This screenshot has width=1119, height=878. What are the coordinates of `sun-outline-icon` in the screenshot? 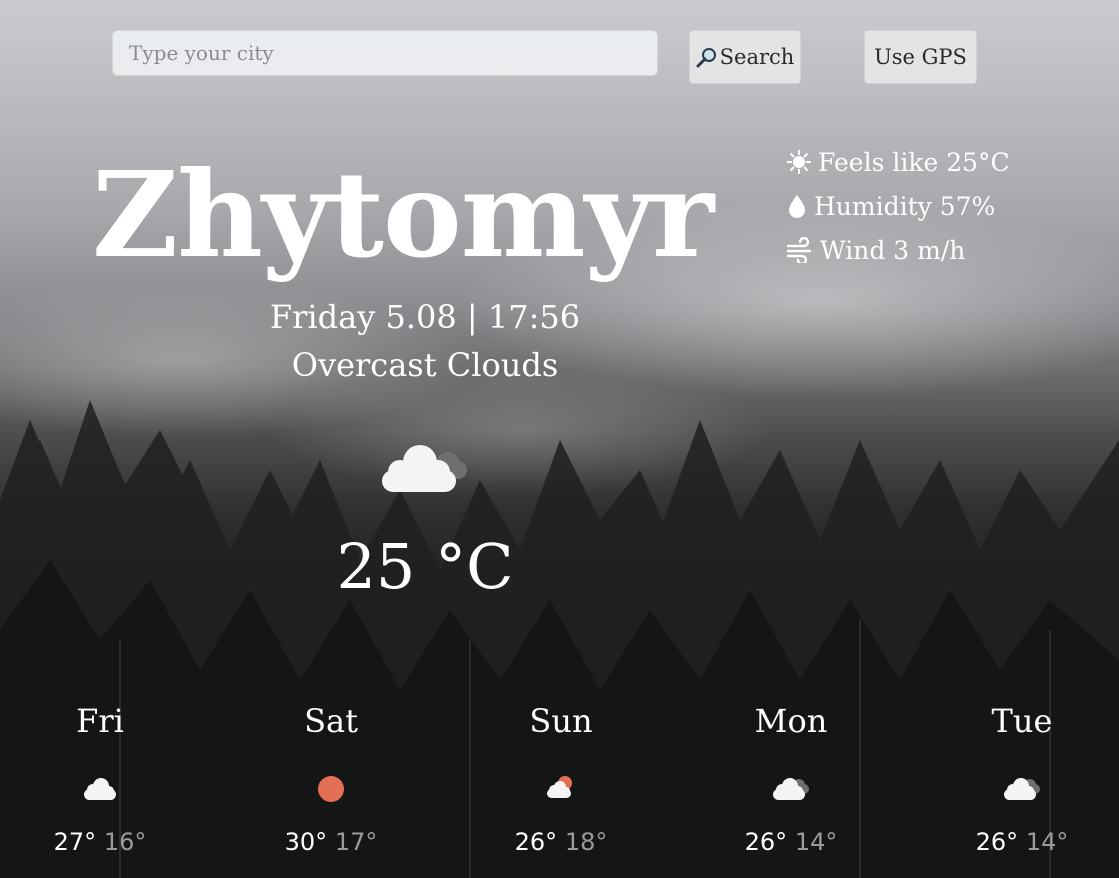 It's located at (799, 162).